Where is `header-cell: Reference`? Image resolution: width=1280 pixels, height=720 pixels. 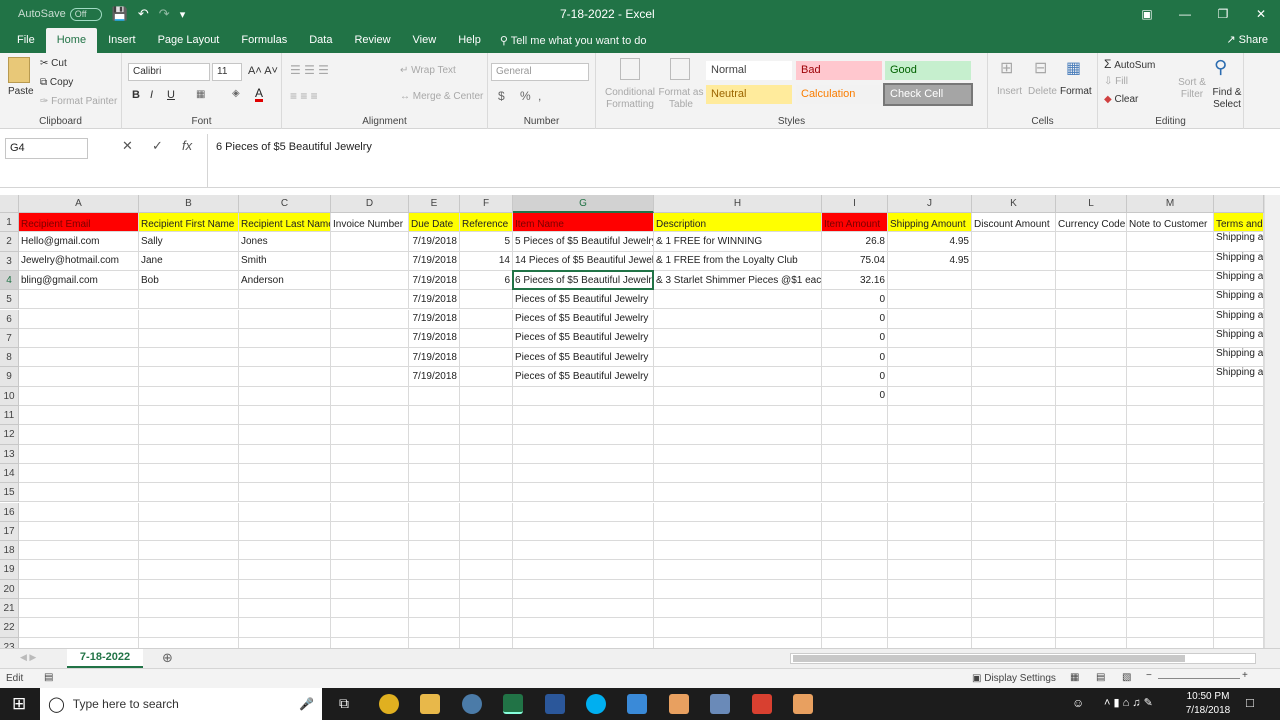
header-cell: Reference is located at coordinates (486, 223).